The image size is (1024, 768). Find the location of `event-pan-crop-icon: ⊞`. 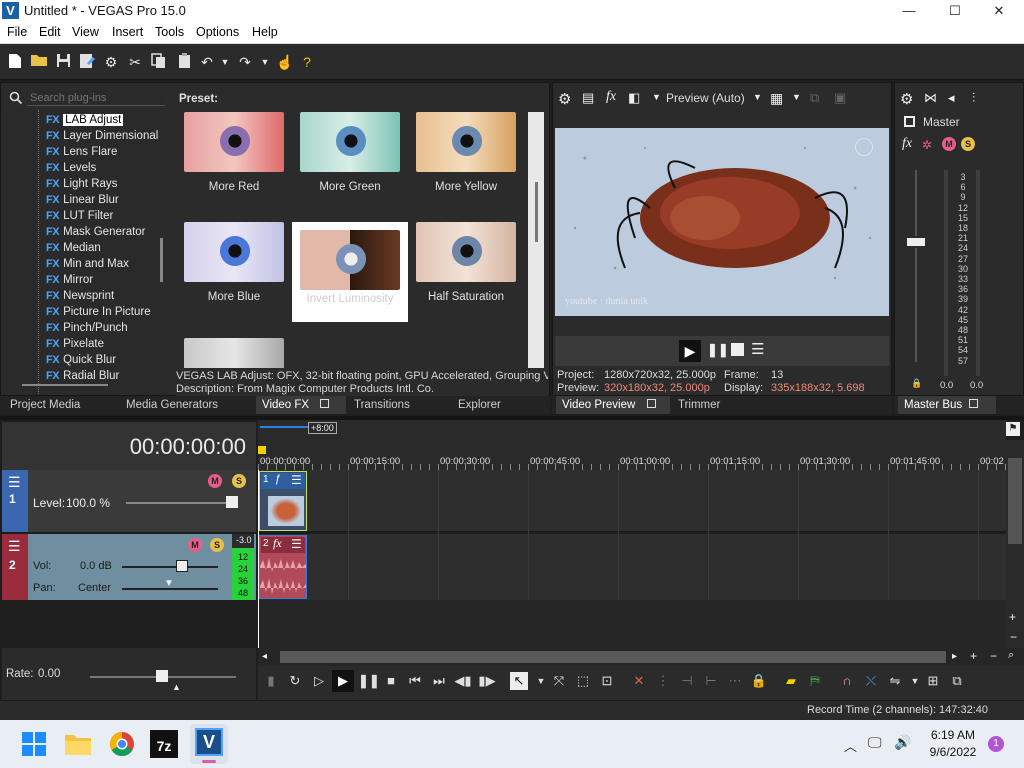

event-pan-crop-icon: ⊞ is located at coordinates (933, 681).